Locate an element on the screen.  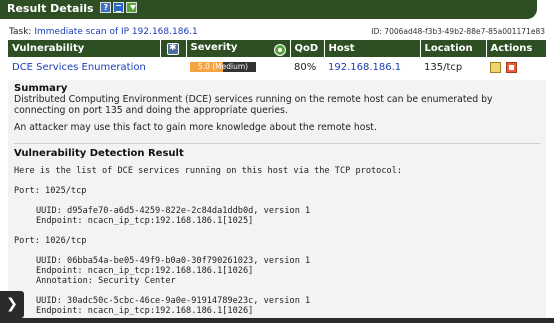
chevron-right-icon: ❯ is located at coordinates (12, 304).